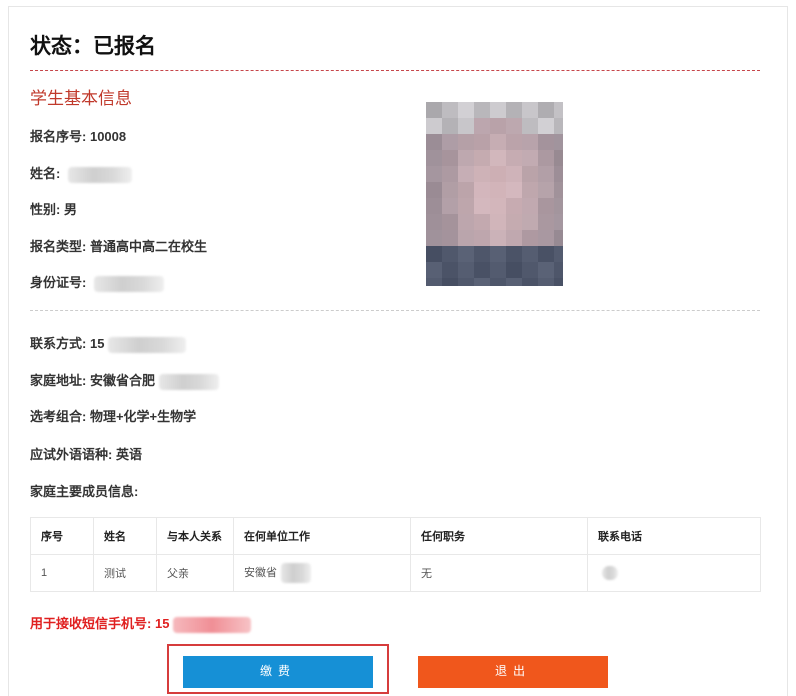  Describe the element at coordinates (322, 536) in the screenshot. I see `header-workplace: 在何单位工作` at that location.